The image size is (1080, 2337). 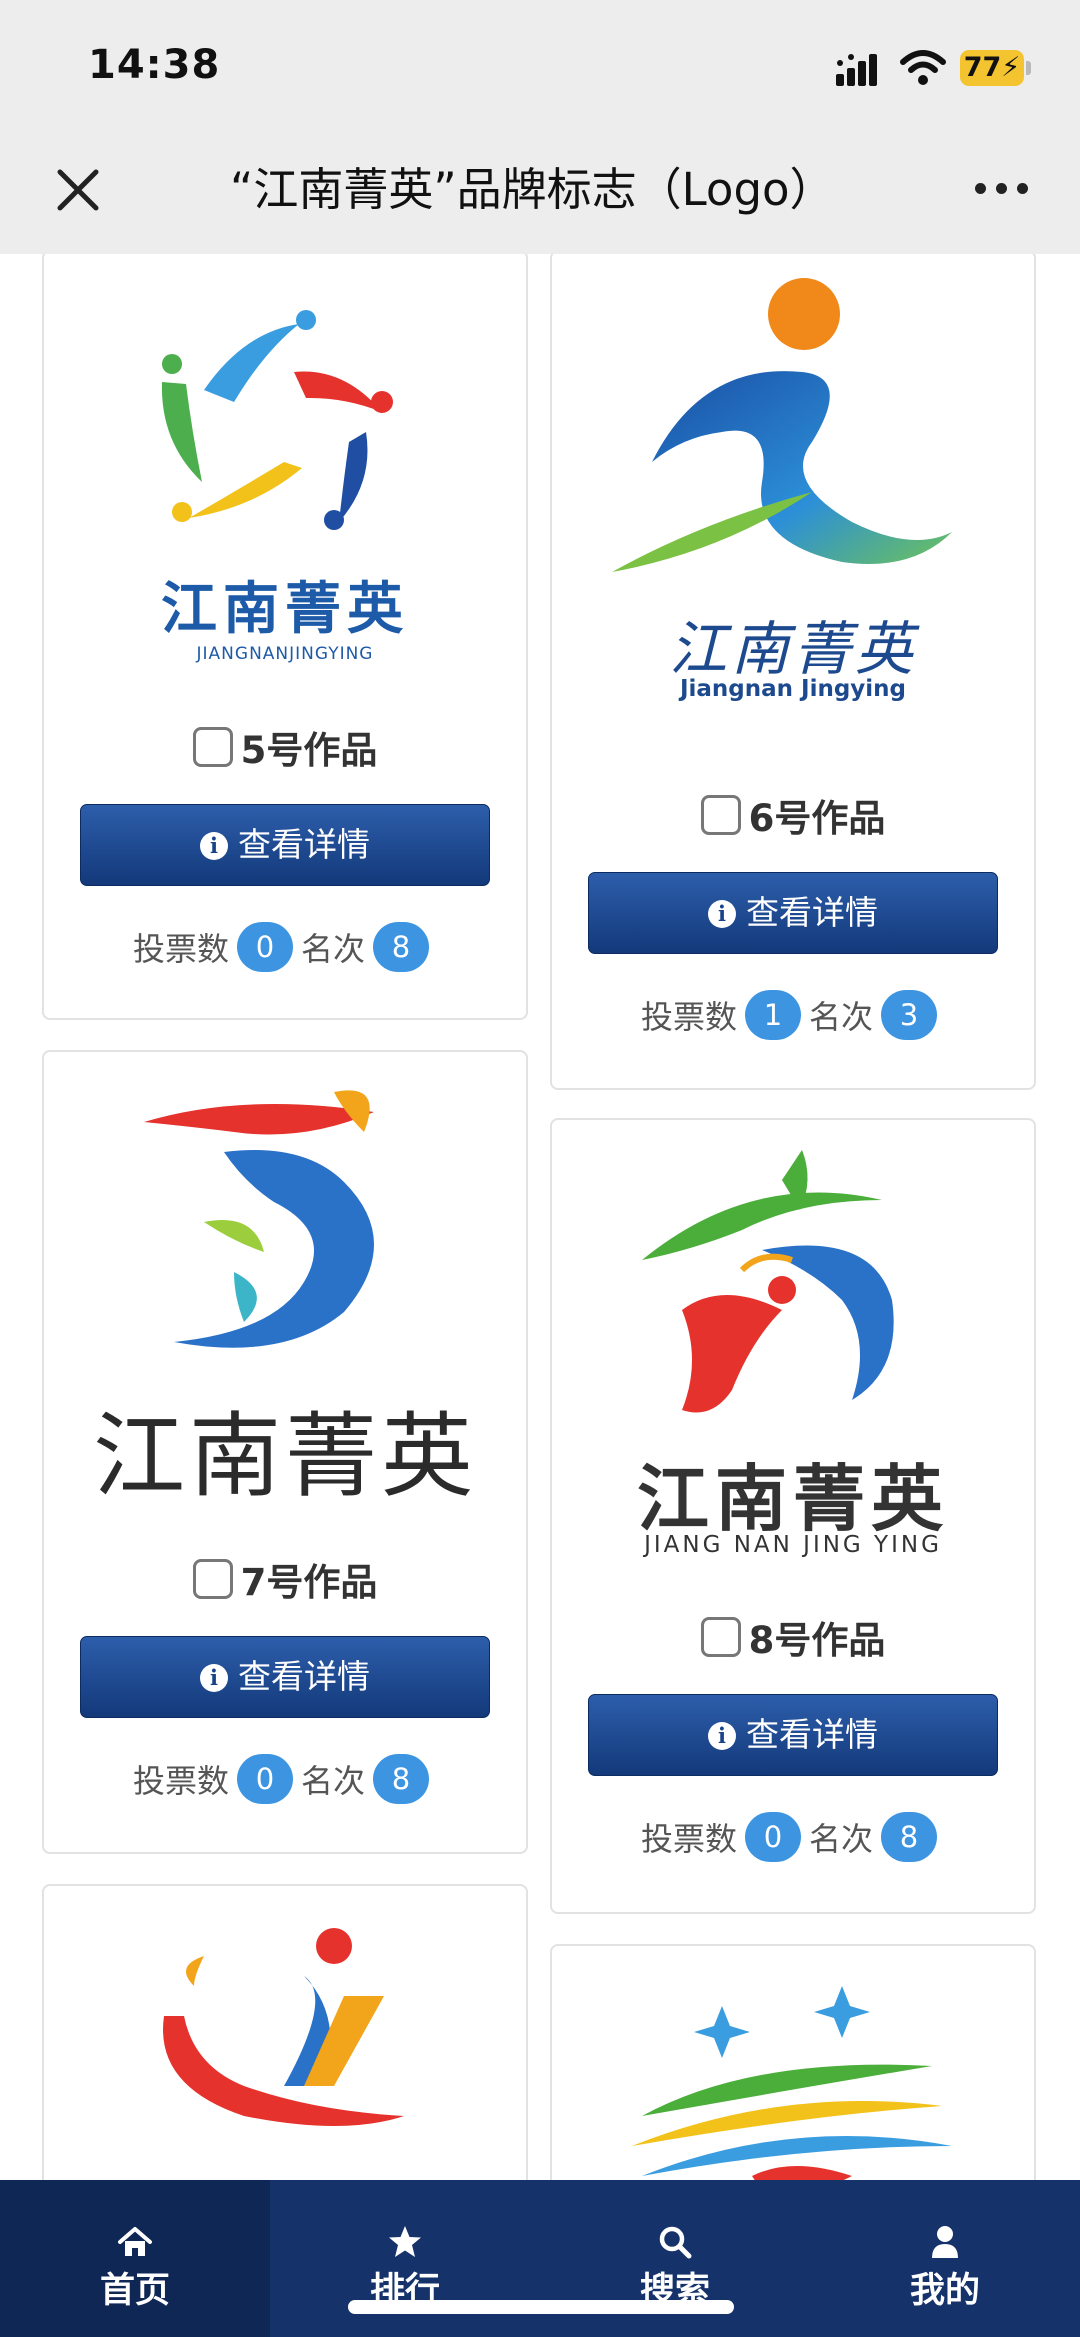 I want to click on votes-label-6: 投票数, so click(x=688, y=1017).